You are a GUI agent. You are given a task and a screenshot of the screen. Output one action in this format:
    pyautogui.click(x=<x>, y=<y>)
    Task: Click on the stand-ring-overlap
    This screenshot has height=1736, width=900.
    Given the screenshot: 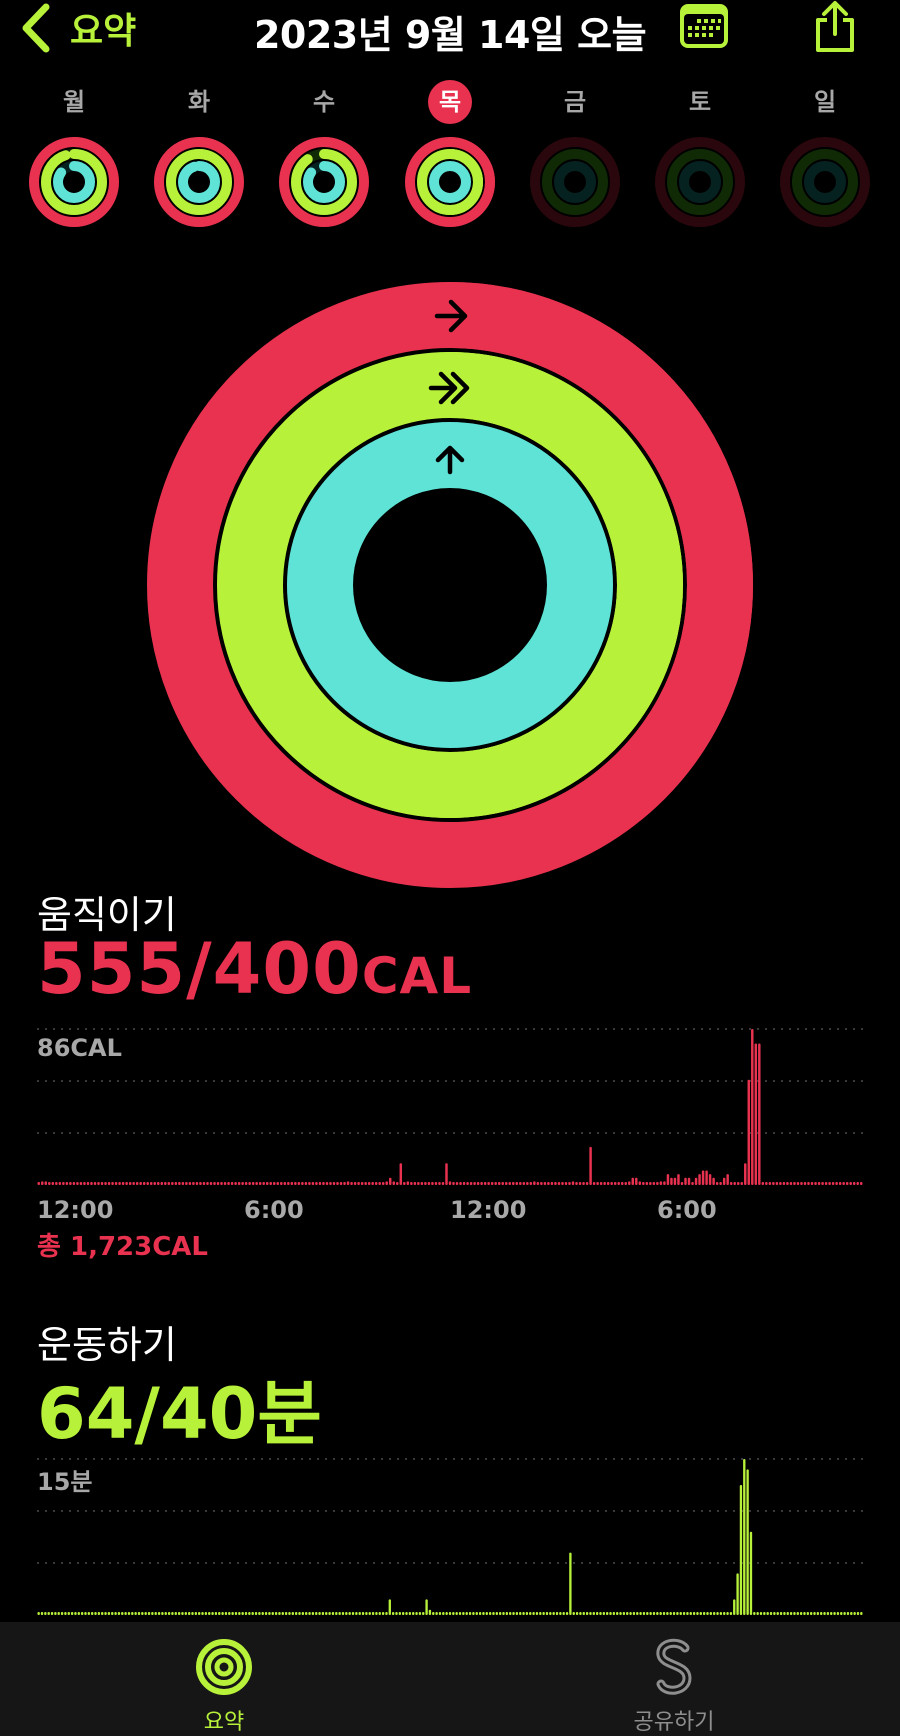 What is the action you would take?
    pyautogui.click(x=199, y=182)
    